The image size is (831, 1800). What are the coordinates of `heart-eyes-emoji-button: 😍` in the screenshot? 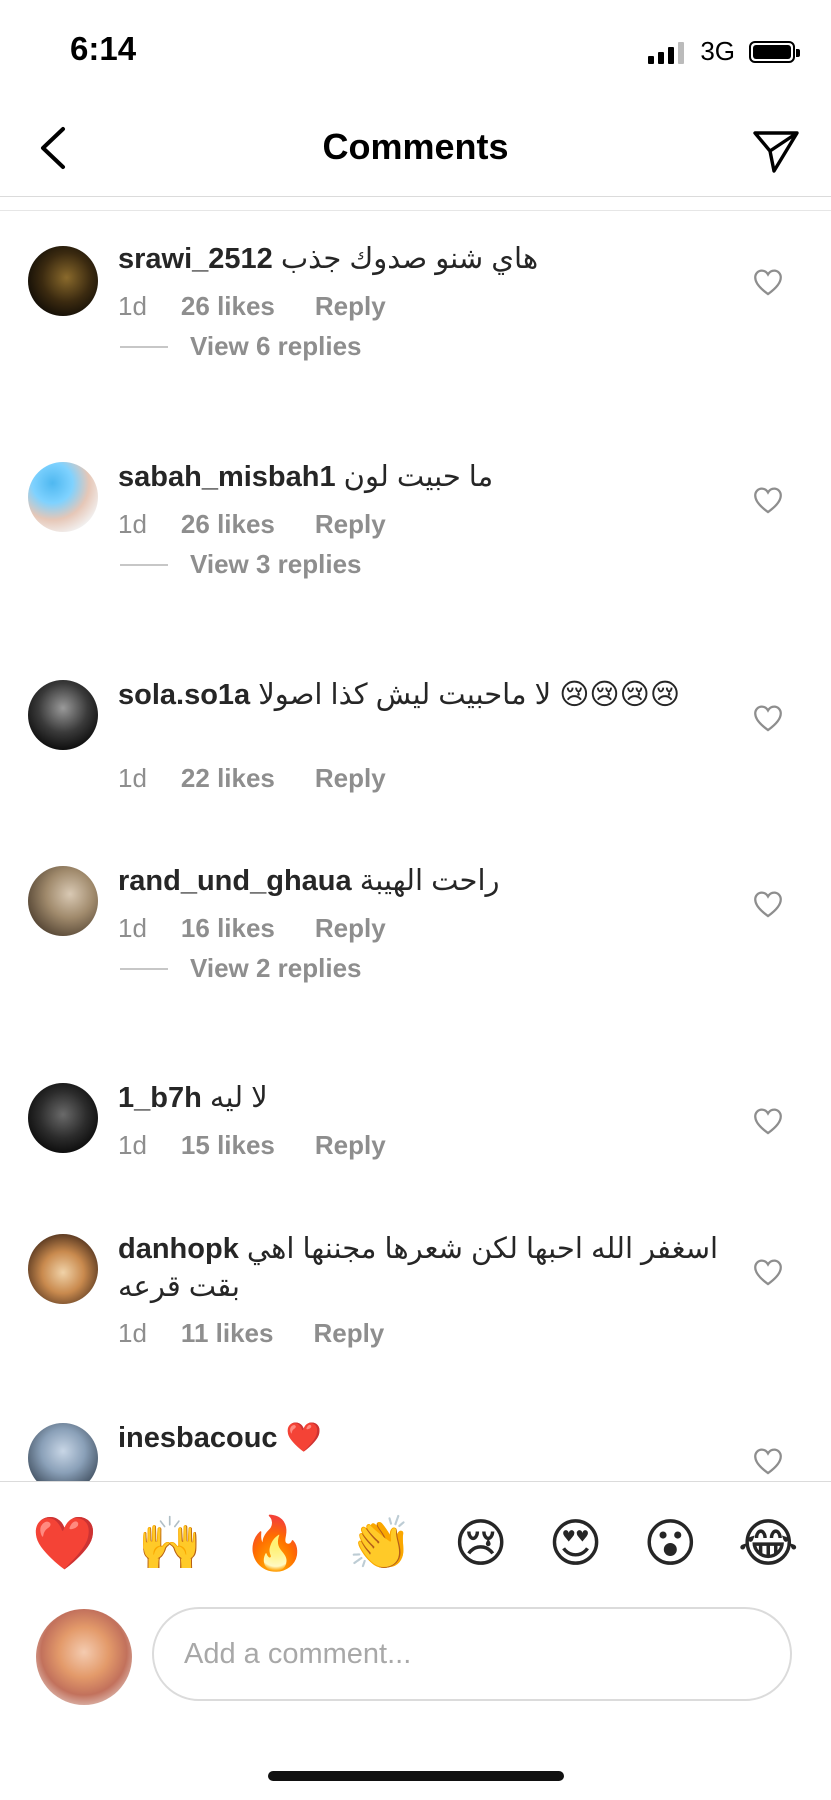 It's located at (575, 1544).